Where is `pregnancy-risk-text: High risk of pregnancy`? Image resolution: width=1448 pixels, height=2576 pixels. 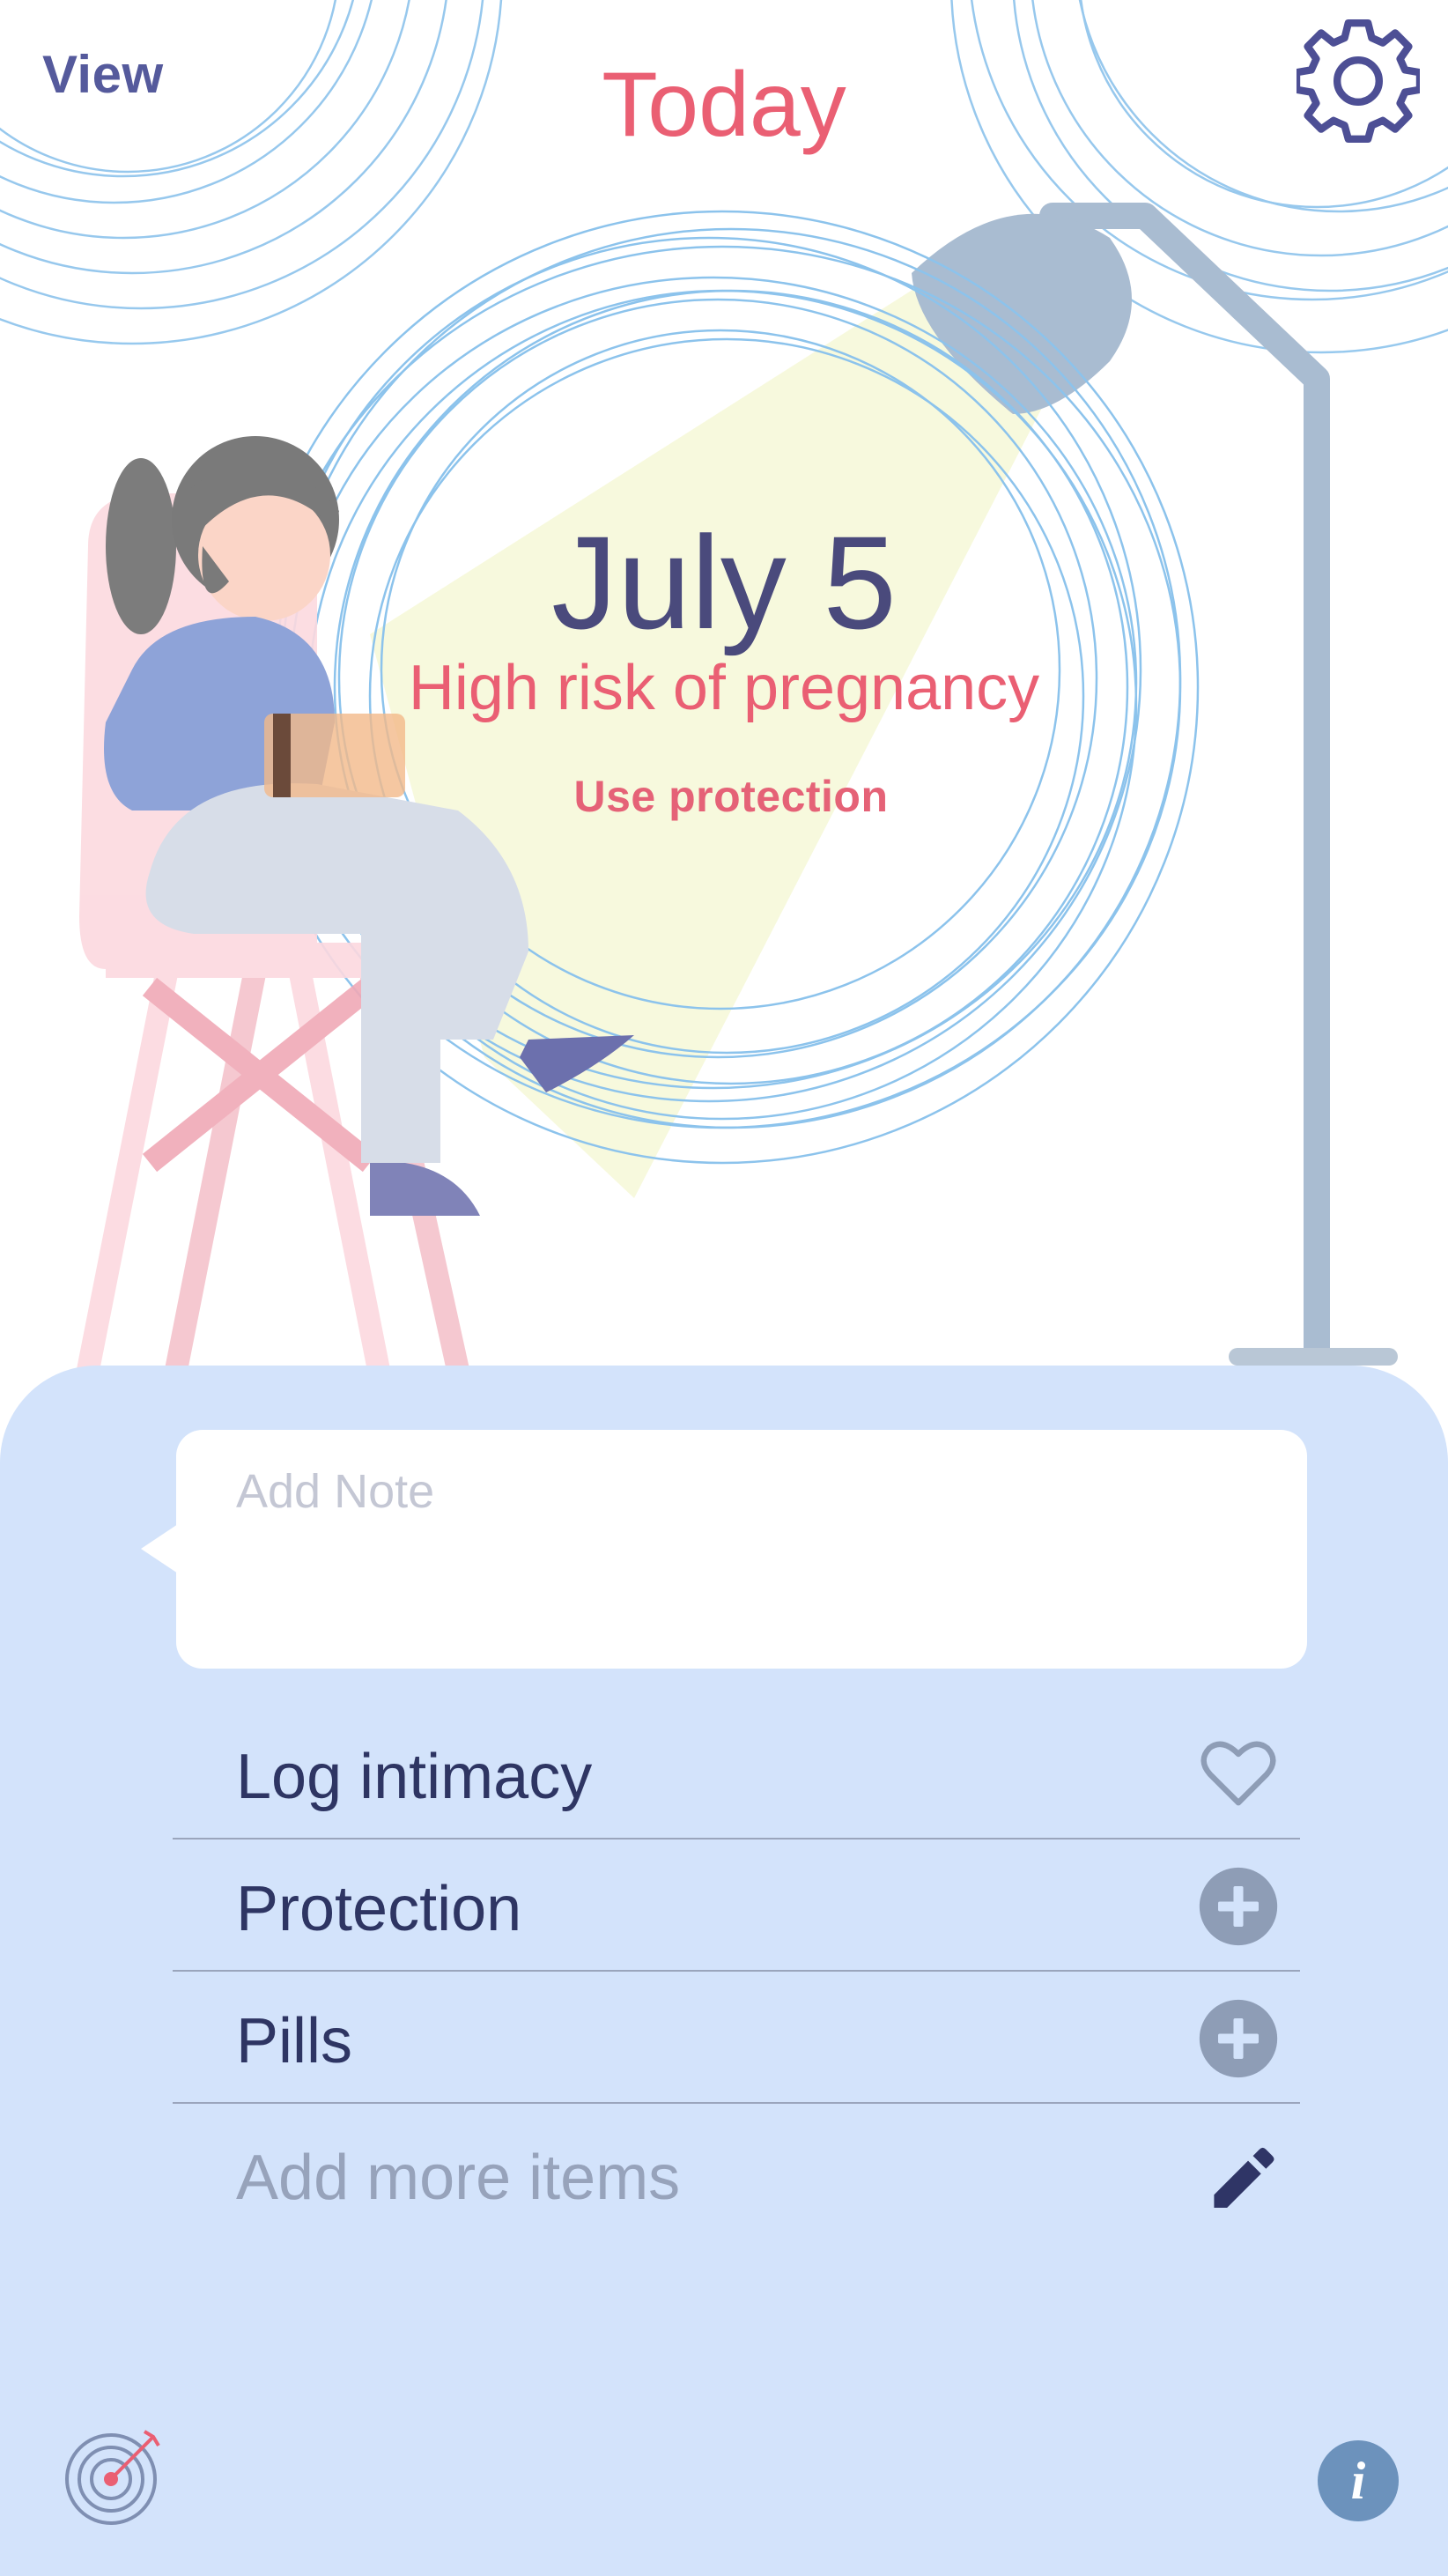 pregnancy-risk-text: High risk of pregnancy is located at coordinates (724, 688).